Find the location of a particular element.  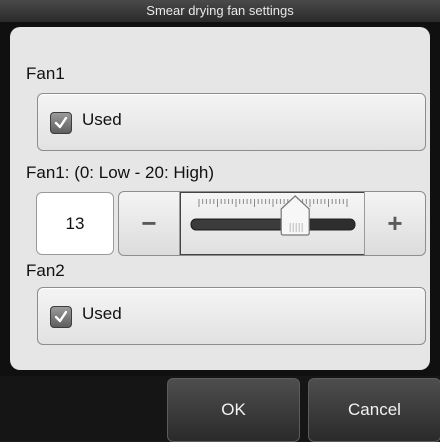

increase-button: + is located at coordinates (394, 223).